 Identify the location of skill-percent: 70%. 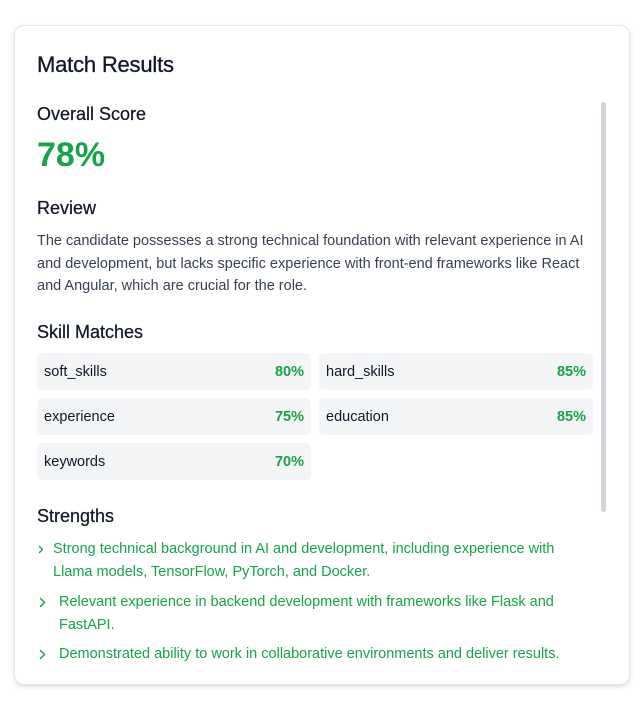
(289, 461).